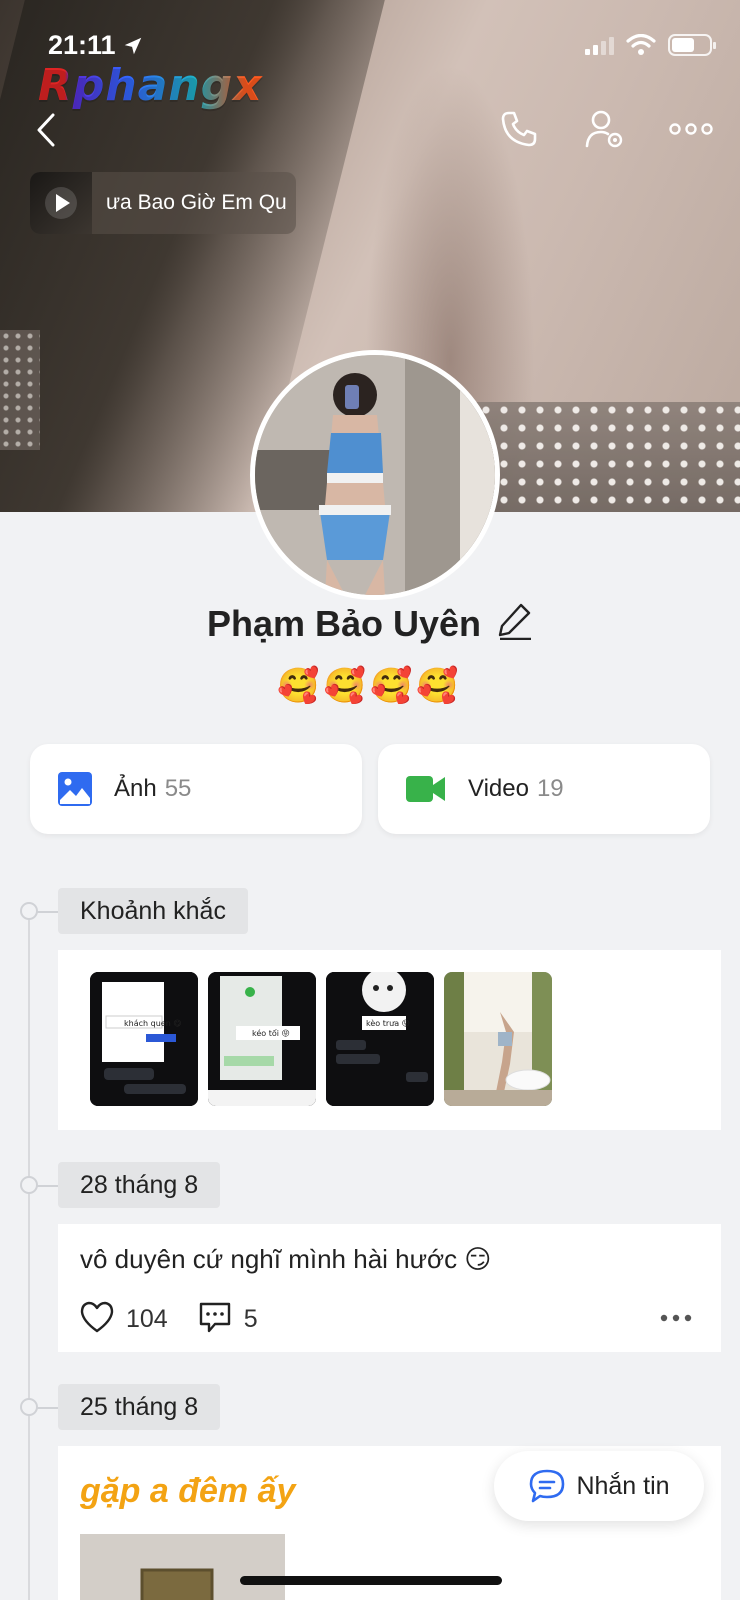  I want to click on avatar-photo, so click(375, 475).